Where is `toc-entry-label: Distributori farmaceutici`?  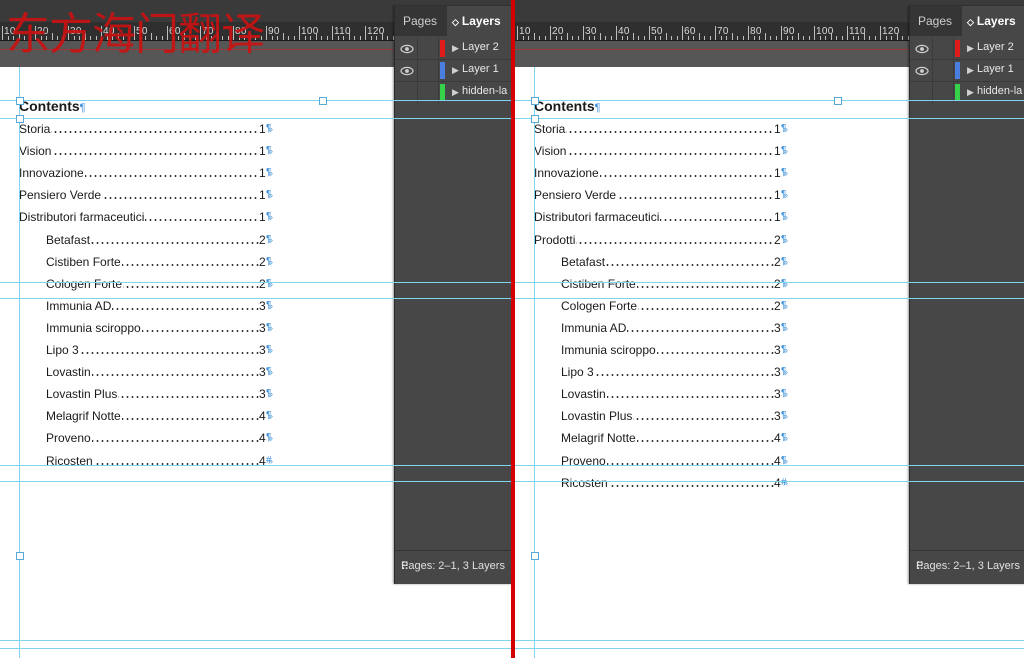 toc-entry-label: Distributori farmaceutici is located at coordinates (82, 217).